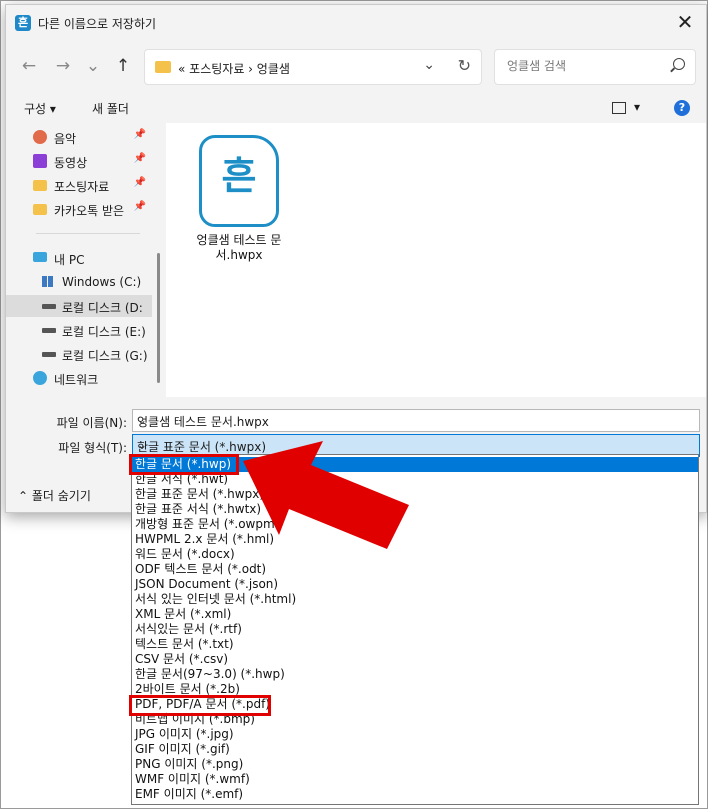 Image resolution: width=708 pixels, height=809 pixels. I want to click on nav-item-label: 내 PC, so click(69, 260).